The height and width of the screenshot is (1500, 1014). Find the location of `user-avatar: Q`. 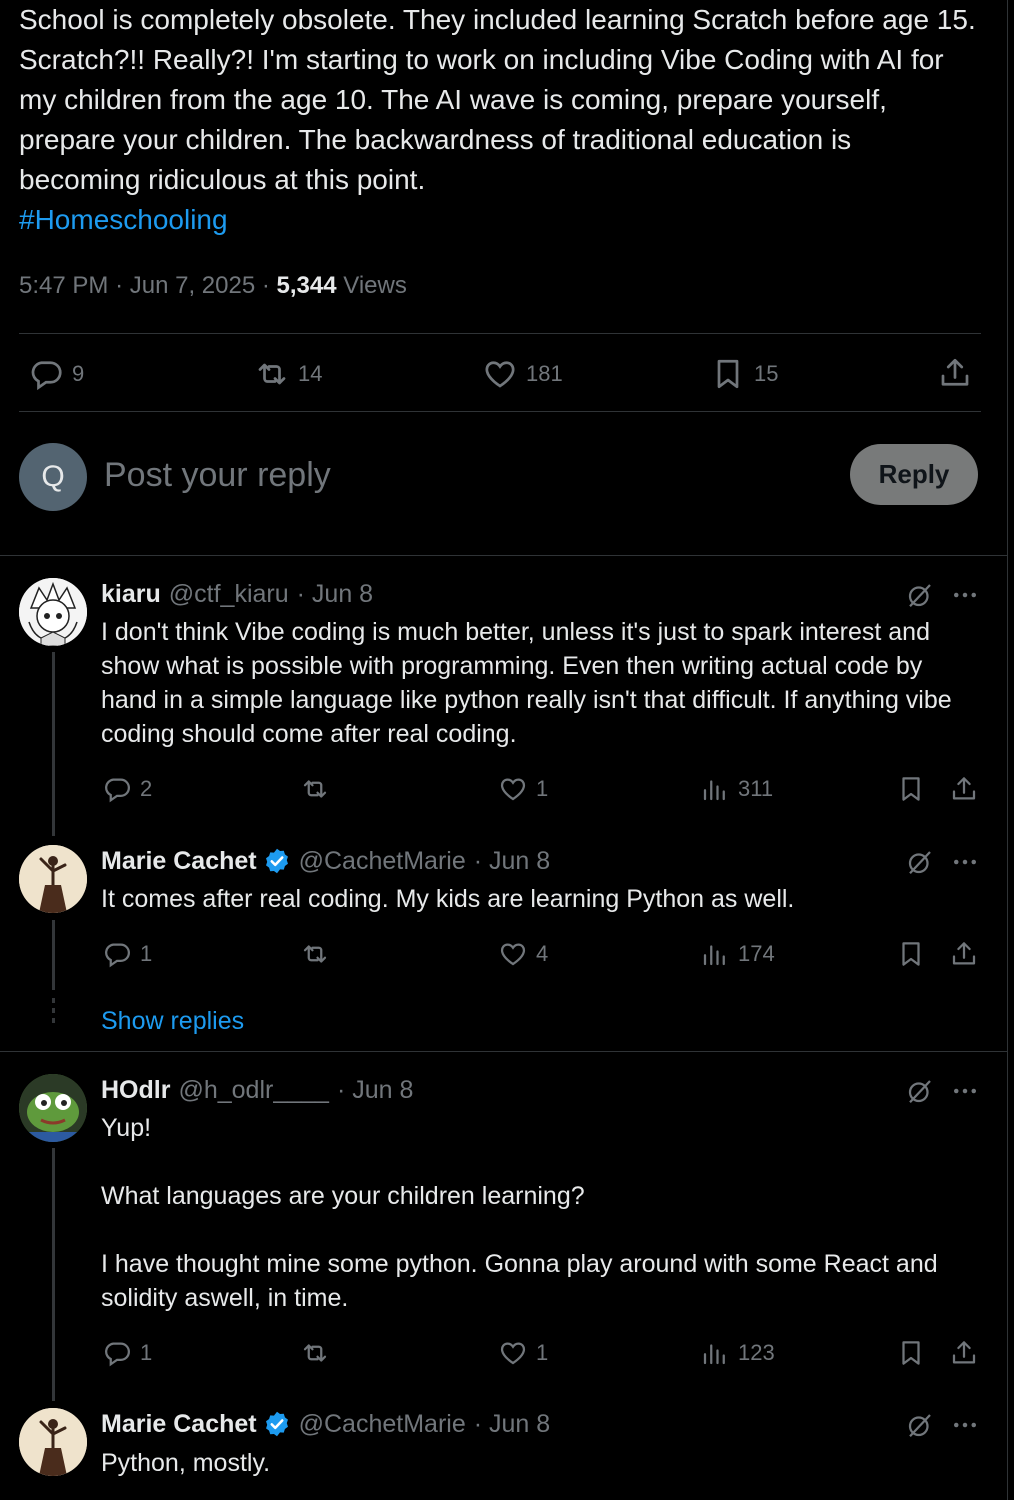

user-avatar: Q is located at coordinates (53, 477).